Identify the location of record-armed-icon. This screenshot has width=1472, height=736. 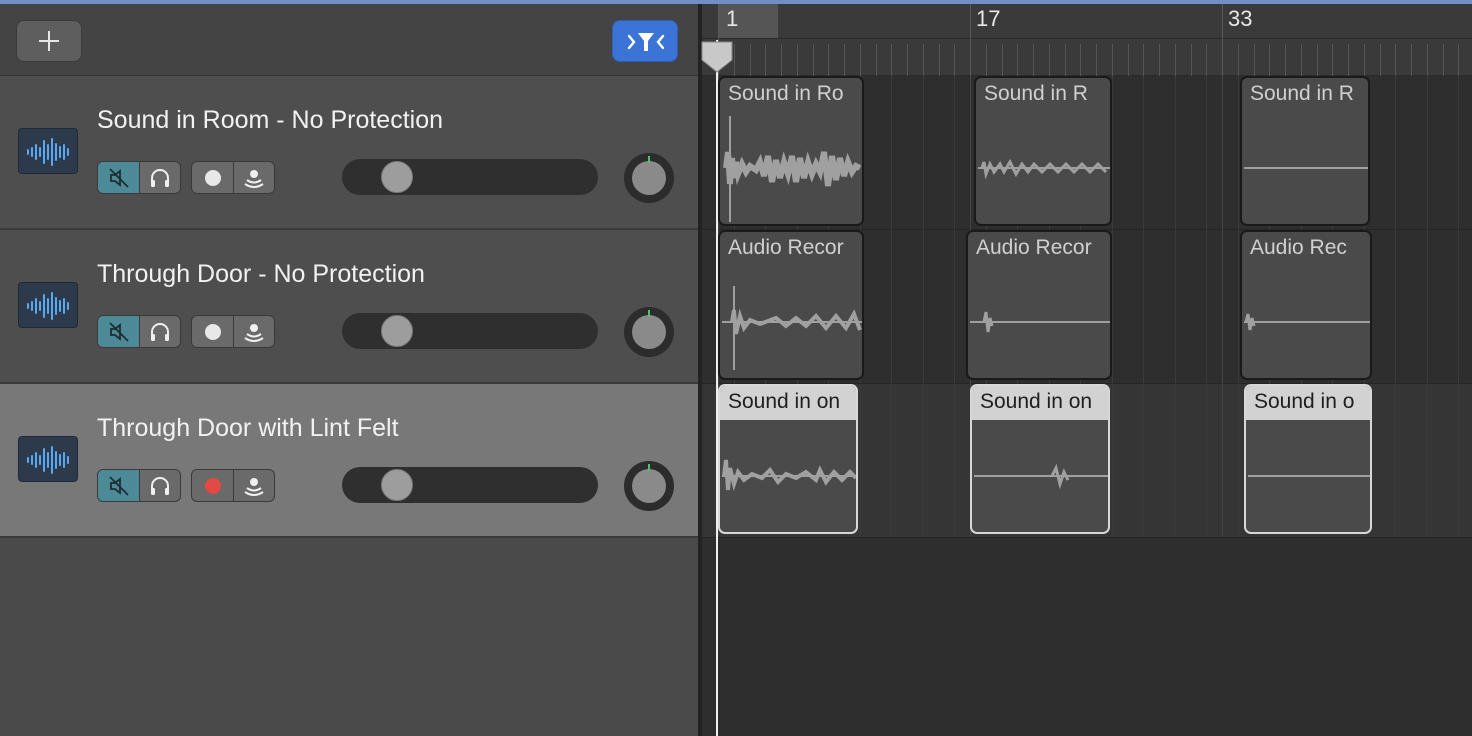
(212, 485).